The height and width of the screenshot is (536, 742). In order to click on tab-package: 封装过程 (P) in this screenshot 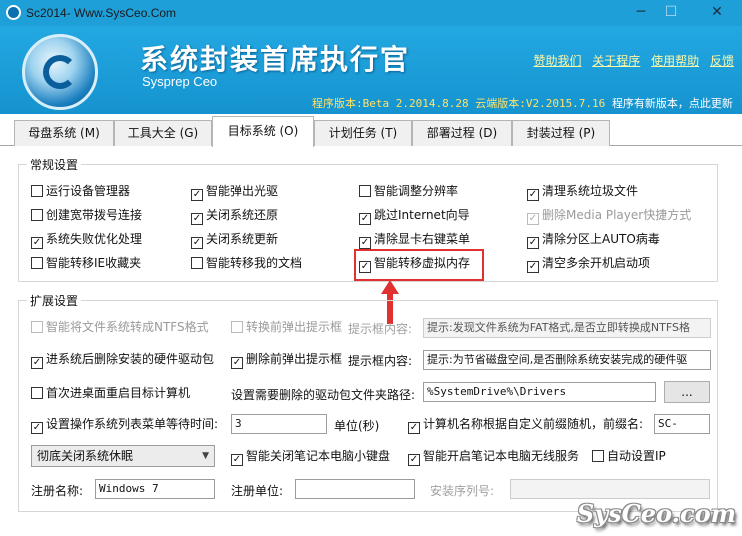, I will do `click(561, 133)`.